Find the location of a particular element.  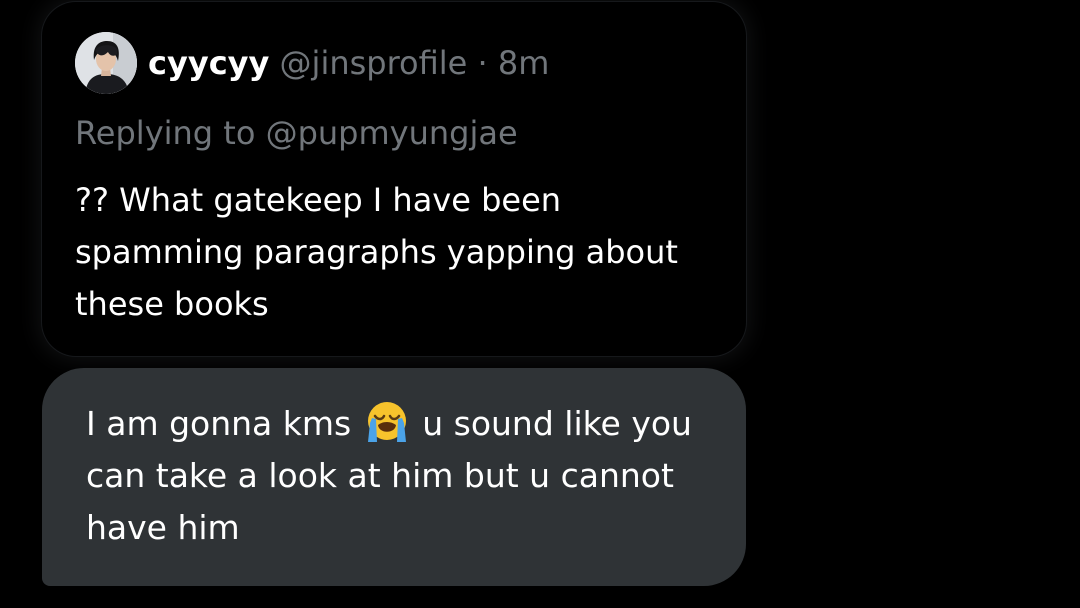

author-handle: @jinsprofile is located at coordinates (374, 63).